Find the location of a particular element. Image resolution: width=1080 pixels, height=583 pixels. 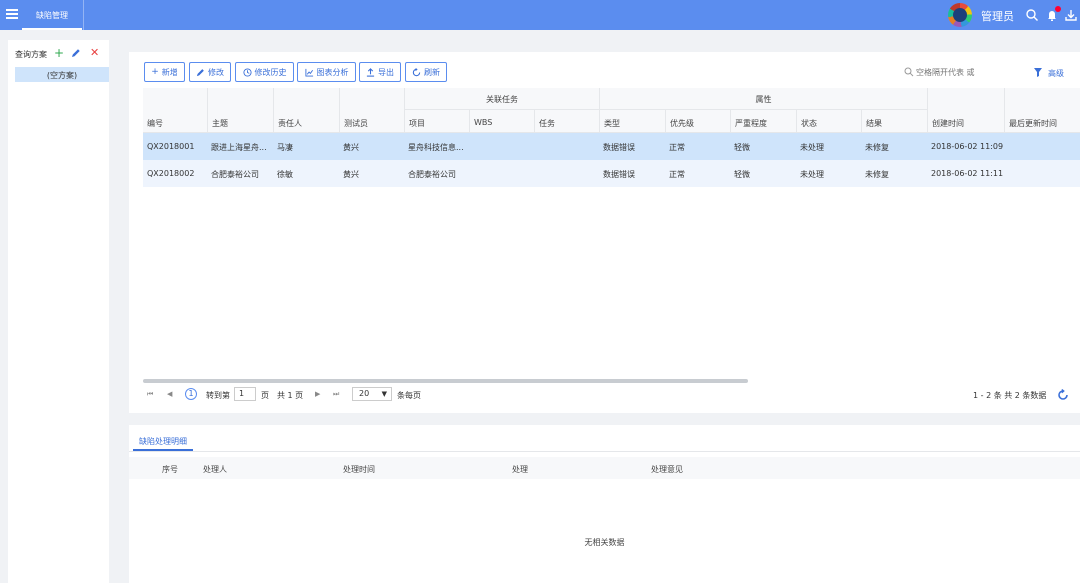

column-header-status: 状态 is located at coordinates (828, 121).